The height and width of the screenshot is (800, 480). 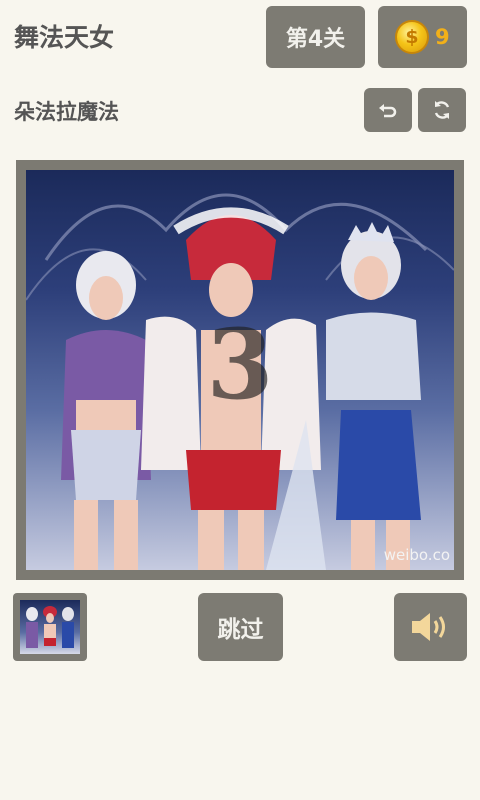 I want to click on undo-icon, so click(x=388, y=111).